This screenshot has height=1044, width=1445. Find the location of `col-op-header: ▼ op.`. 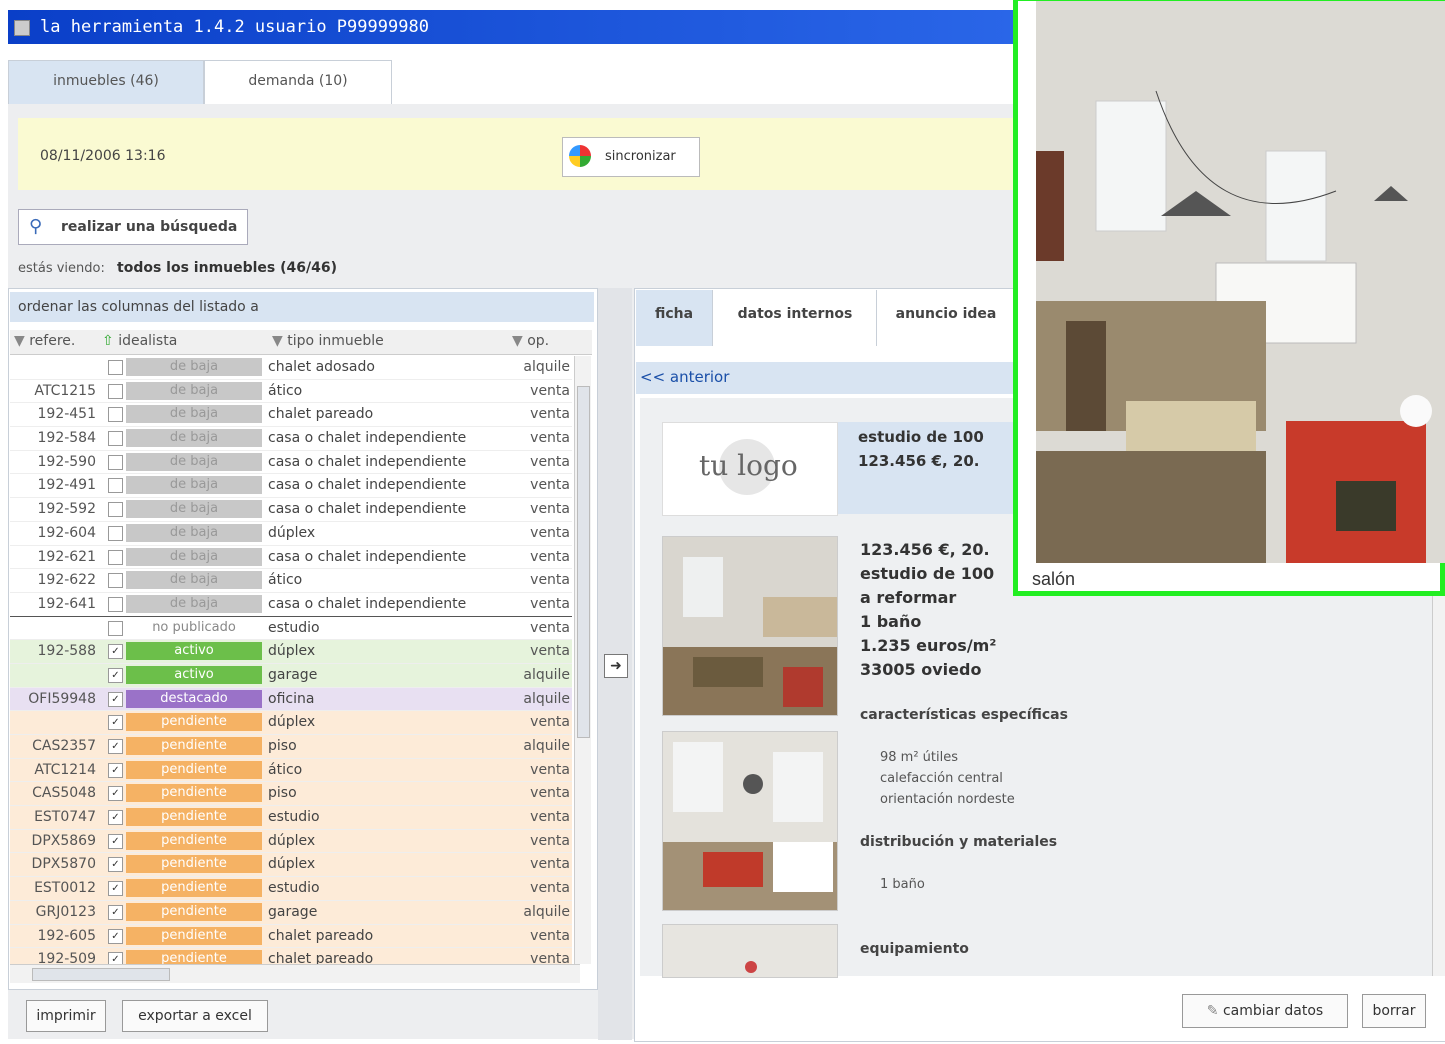

col-op-header: ▼ op. is located at coordinates (530, 341).